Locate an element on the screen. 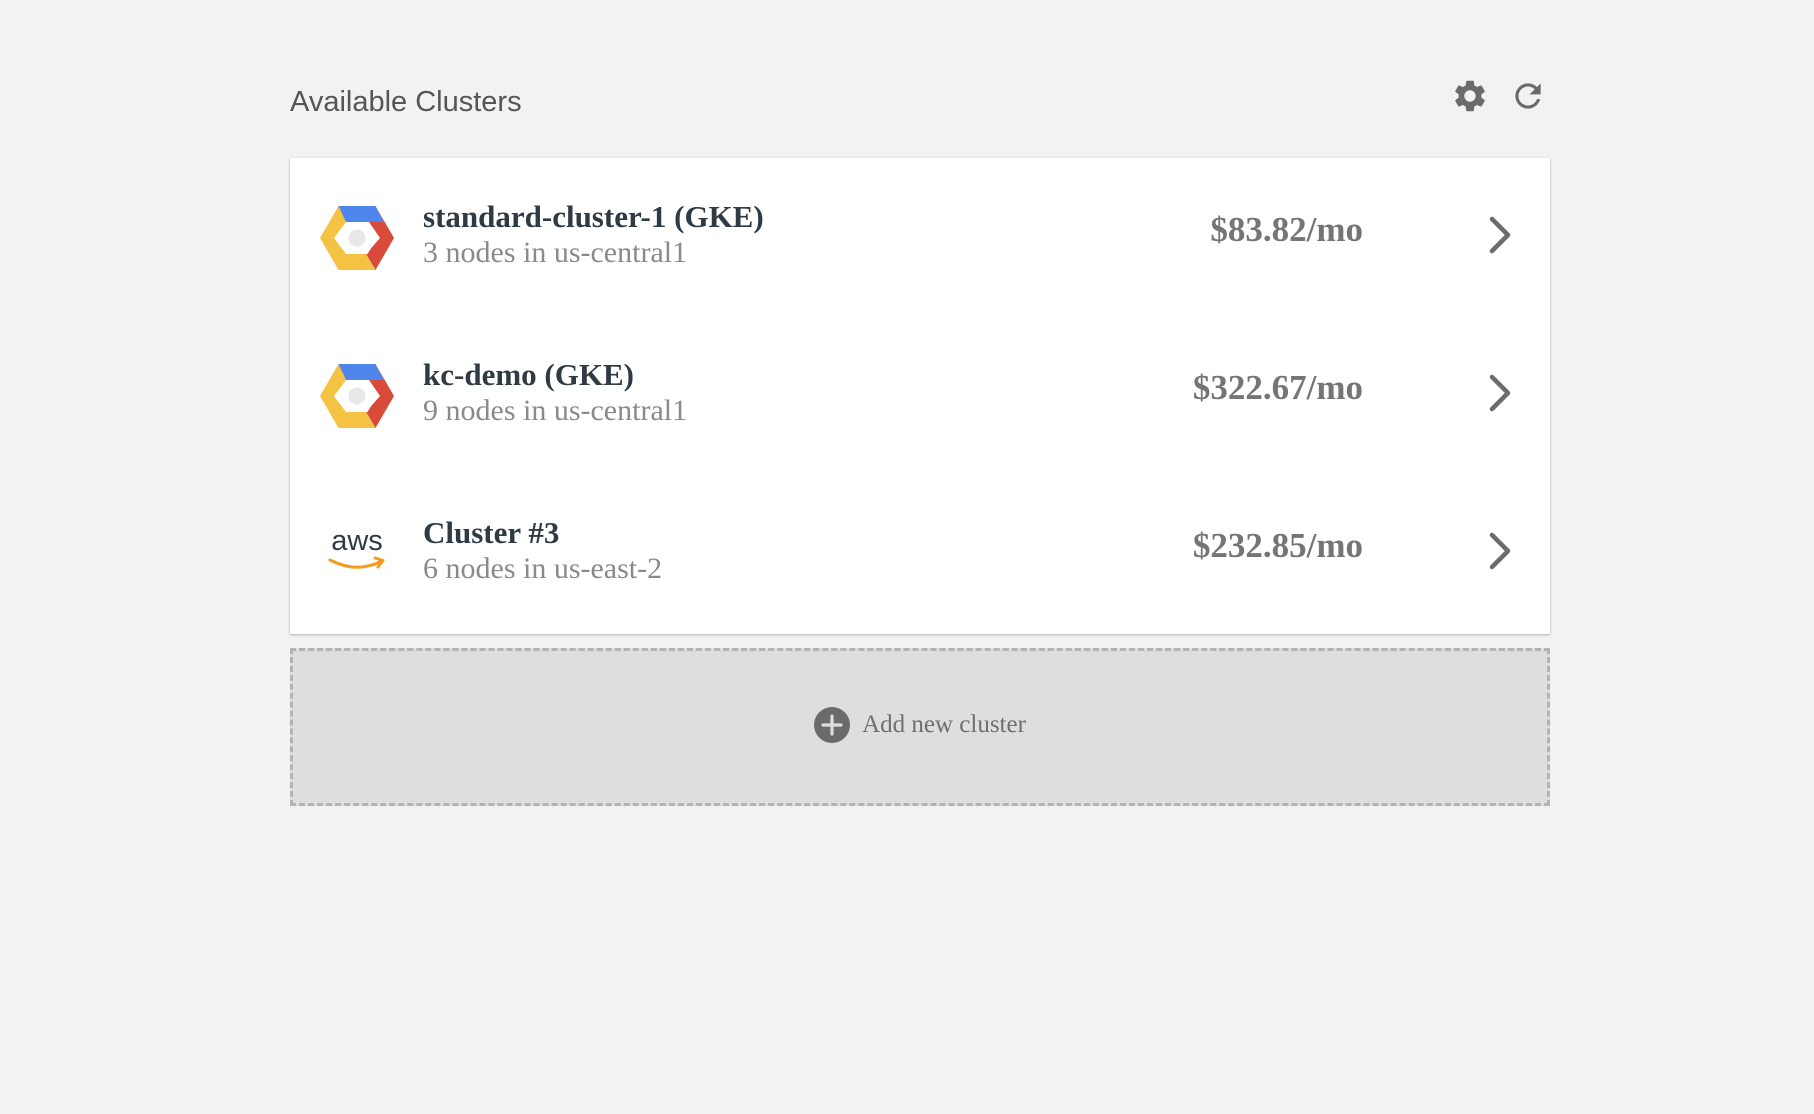 This screenshot has height=1114, width=1814. cluster-name: kc-demo (GKE) is located at coordinates (528, 374).